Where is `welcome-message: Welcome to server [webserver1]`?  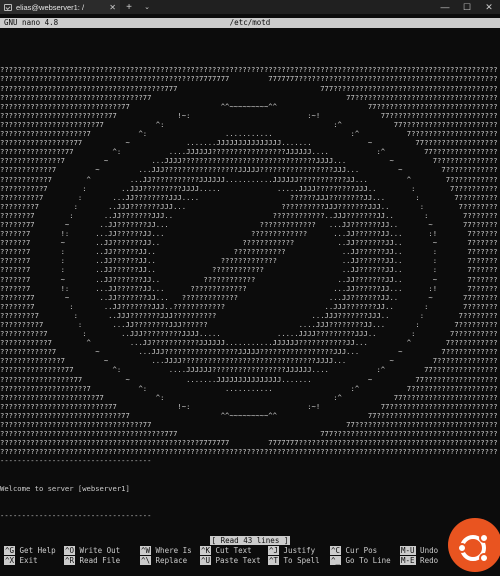
welcome-message: Welcome to server [webserver1] is located at coordinates (65, 488).